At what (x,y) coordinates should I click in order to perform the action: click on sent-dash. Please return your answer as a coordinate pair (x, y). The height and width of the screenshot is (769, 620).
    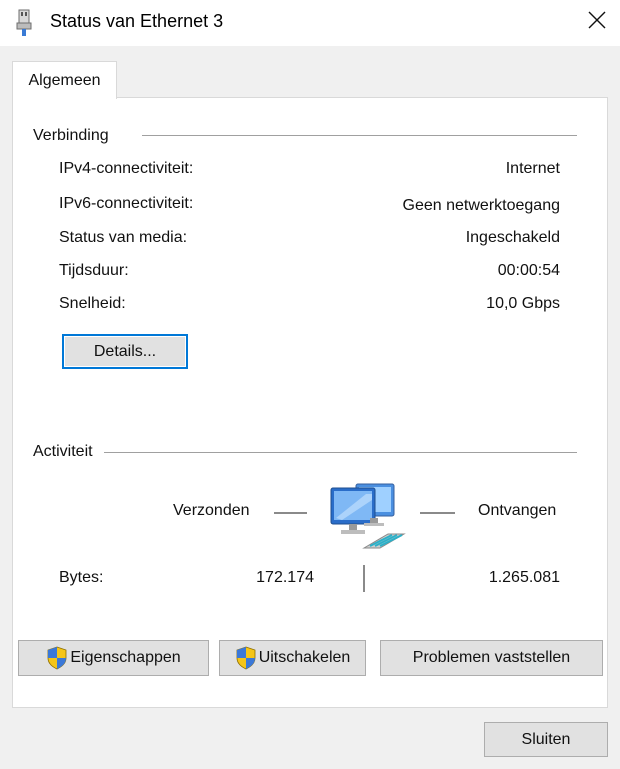
    Looking at the image, I should click on (290, 513).